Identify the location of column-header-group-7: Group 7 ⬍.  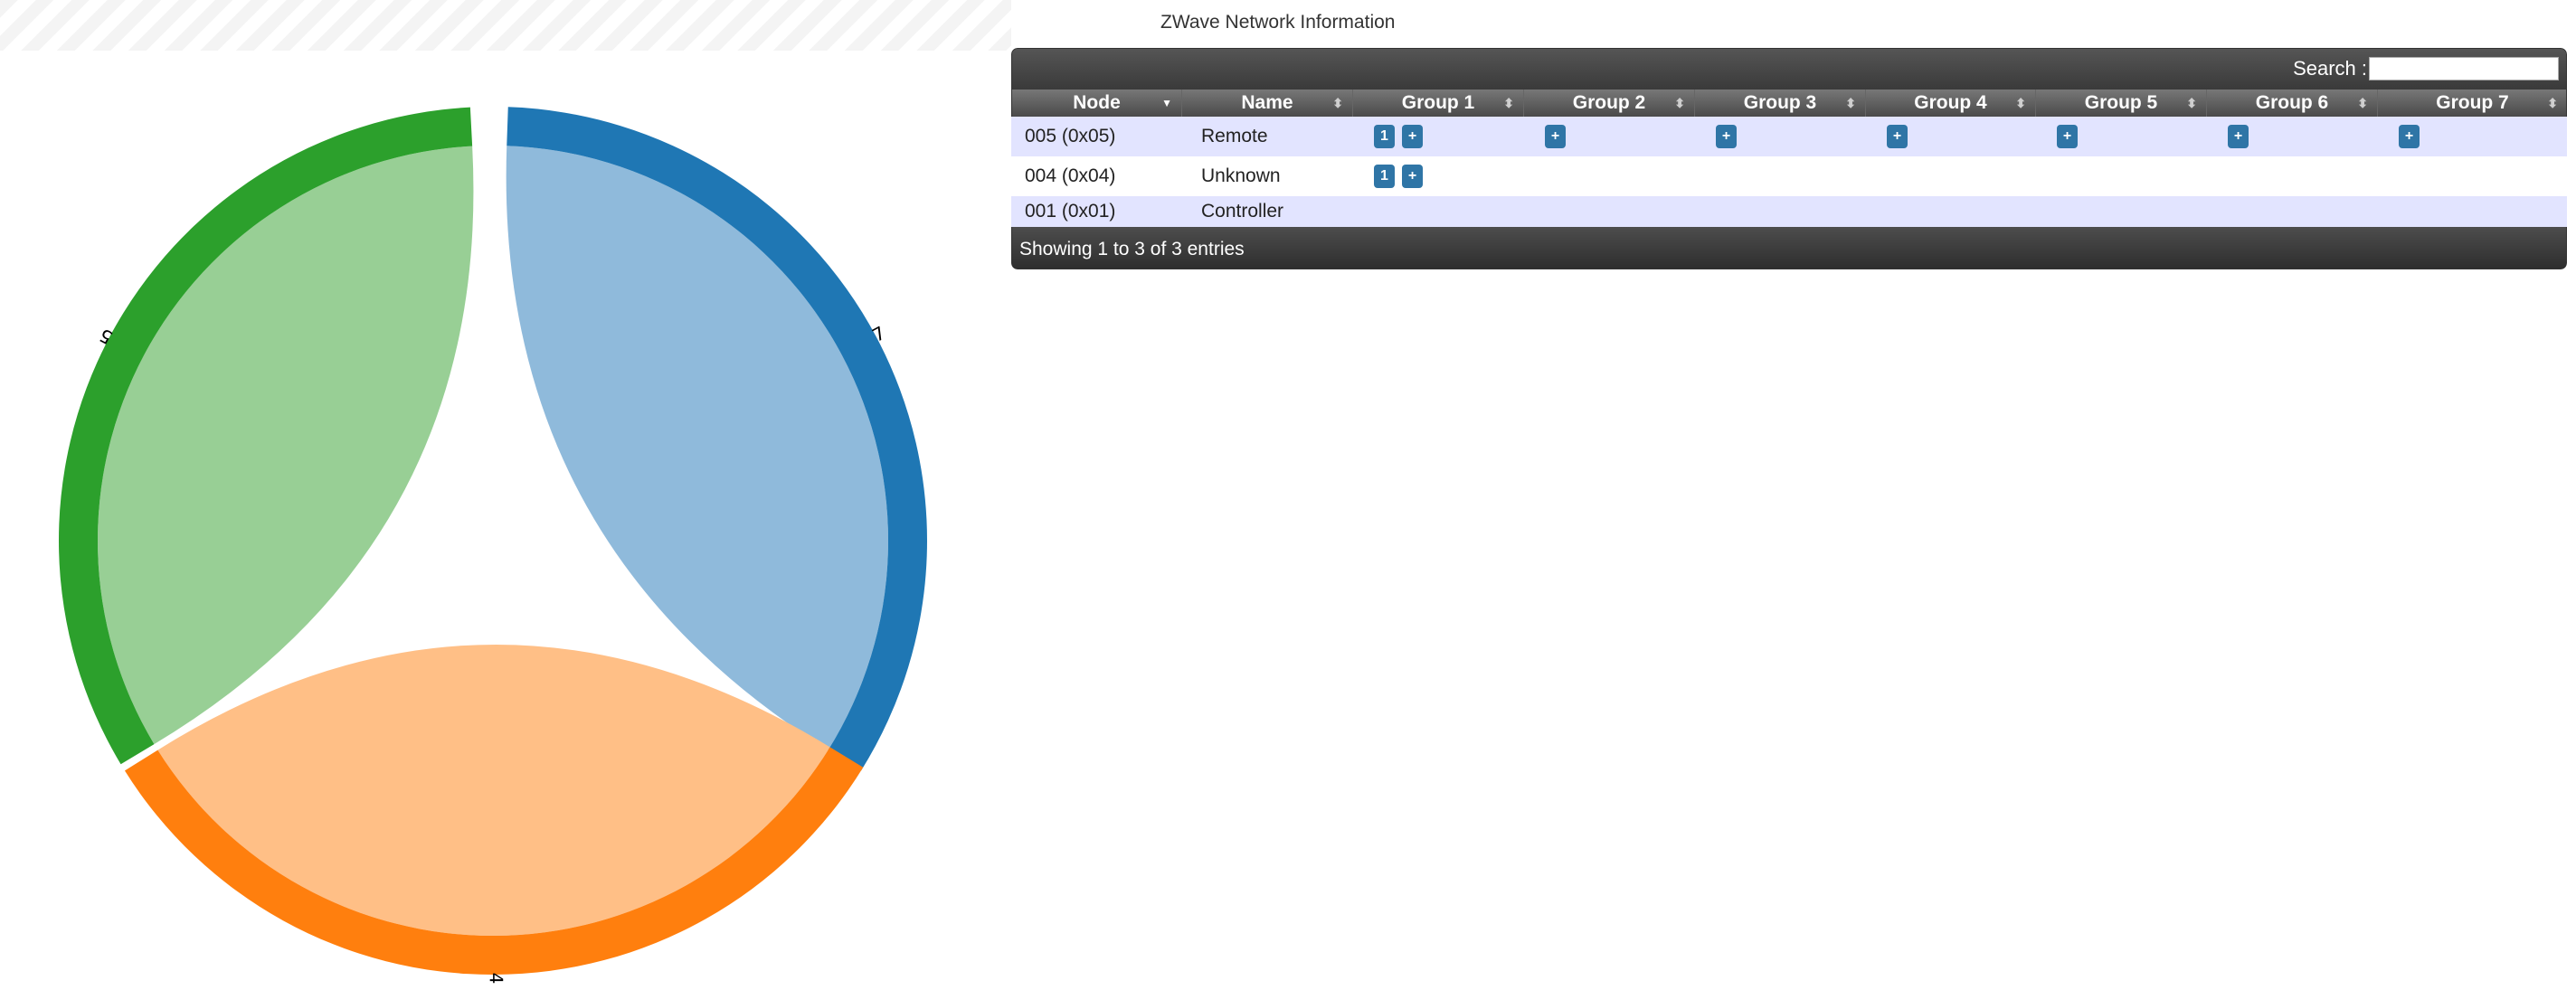
(2473, 103).